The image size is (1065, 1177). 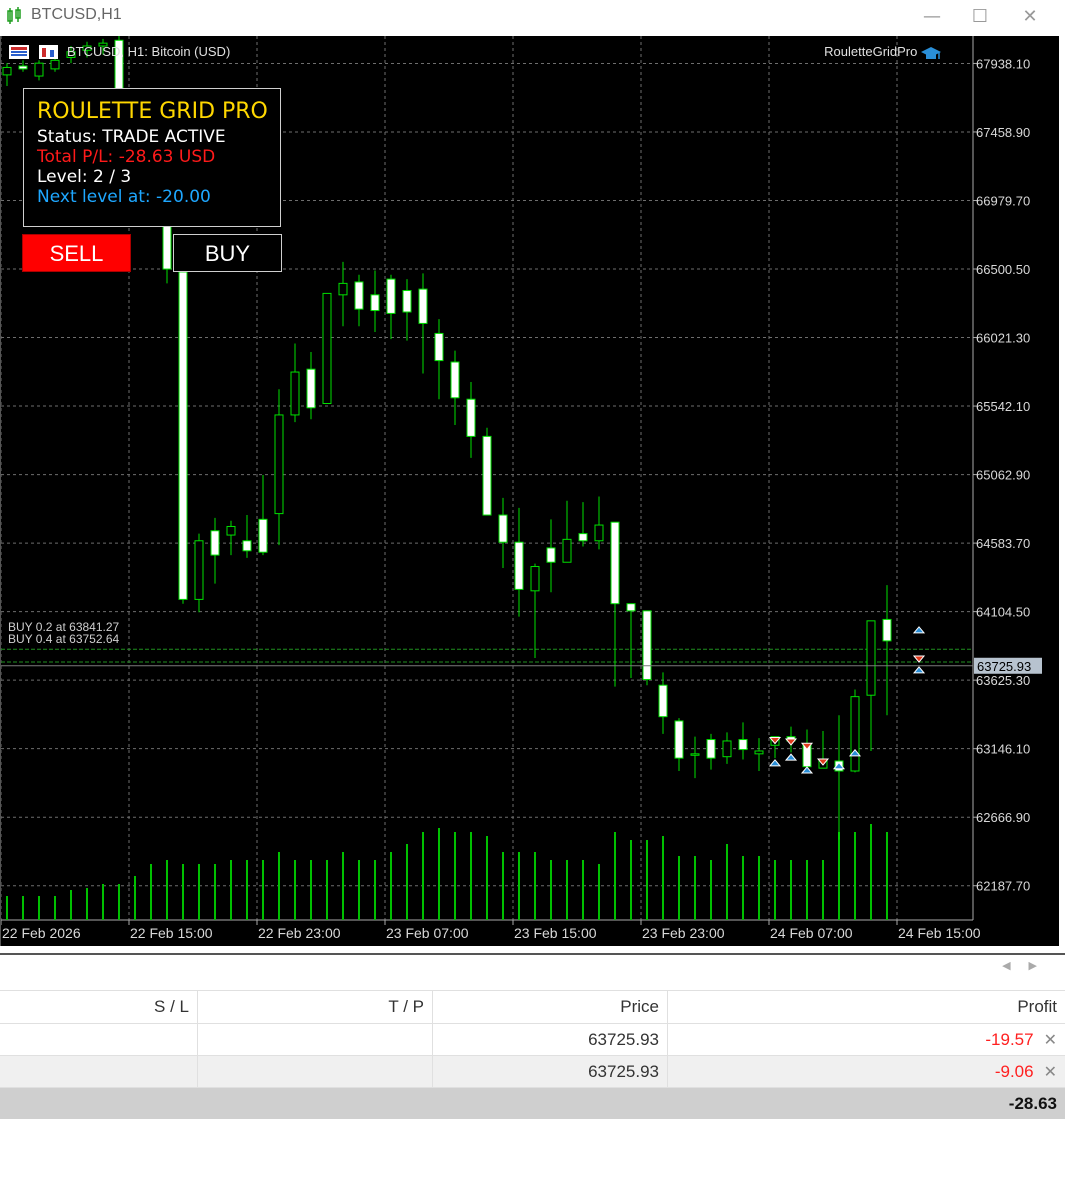 I want to click on title-bar: BTCUSD,H1 — ☐ ✕, so click(x=532, y=17).